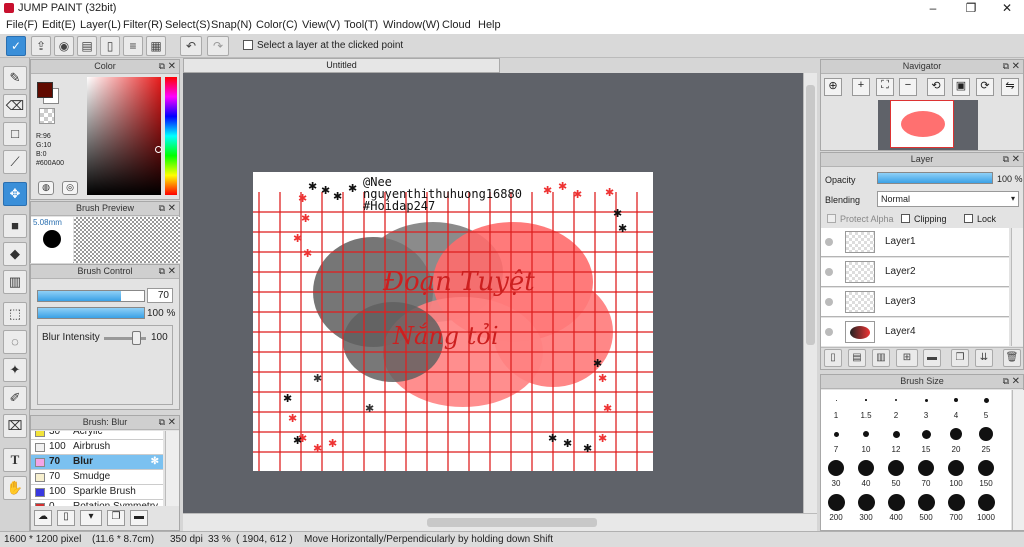 This screenshot has width=1024, height=547. What do you see at coordinates (97, 503) in the screenshot?
I see `brush-list-item: 0 Rotation Symmetry Pen` at bounding box center [97, 503].